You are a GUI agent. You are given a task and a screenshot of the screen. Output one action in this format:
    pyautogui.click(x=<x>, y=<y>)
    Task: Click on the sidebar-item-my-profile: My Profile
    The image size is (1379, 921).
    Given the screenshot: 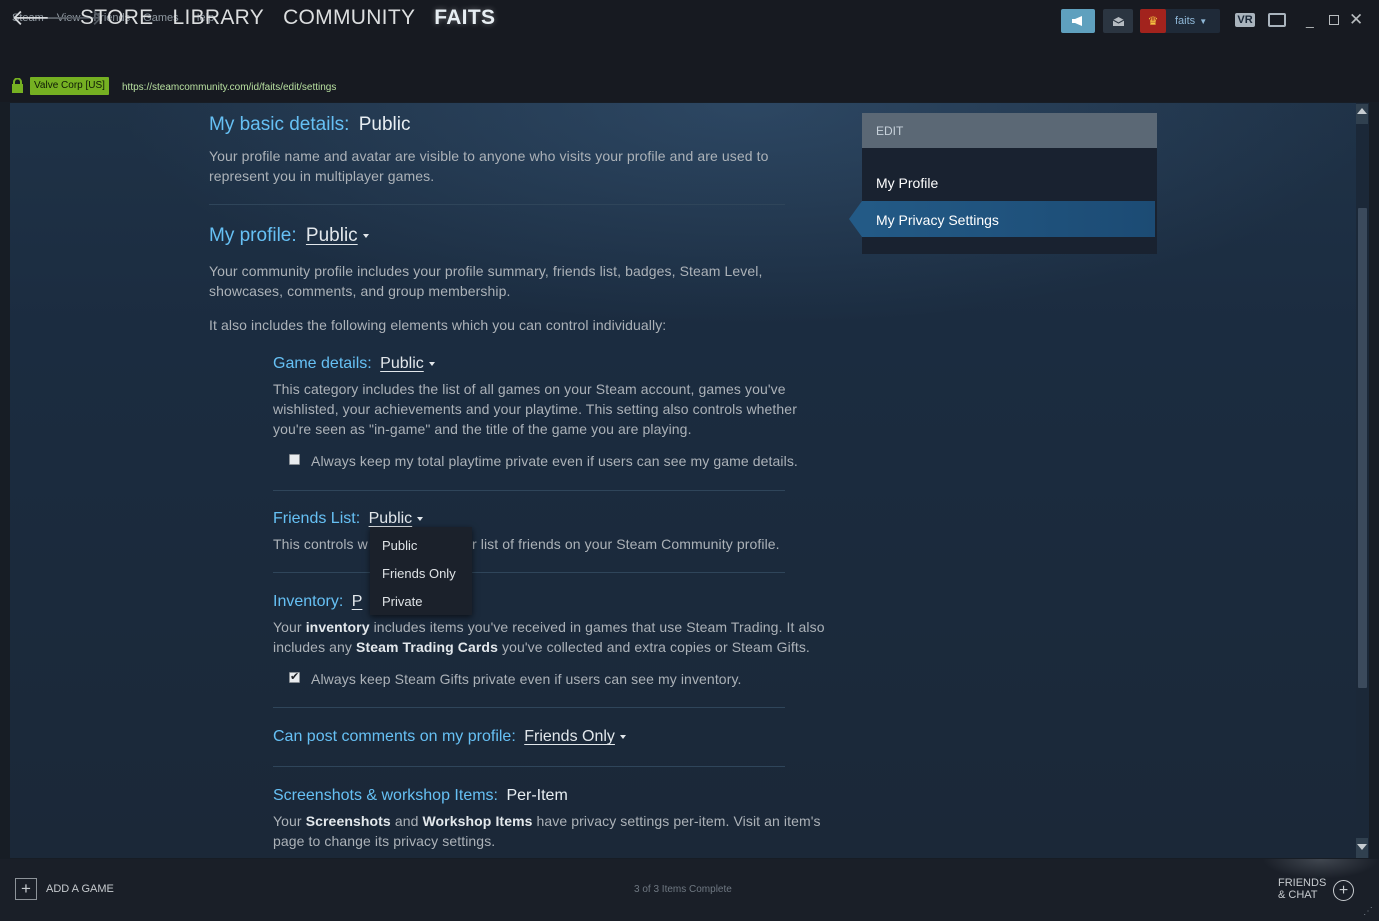 What is the action you would take?
    pyautogui.click(x=907, y=183)
    